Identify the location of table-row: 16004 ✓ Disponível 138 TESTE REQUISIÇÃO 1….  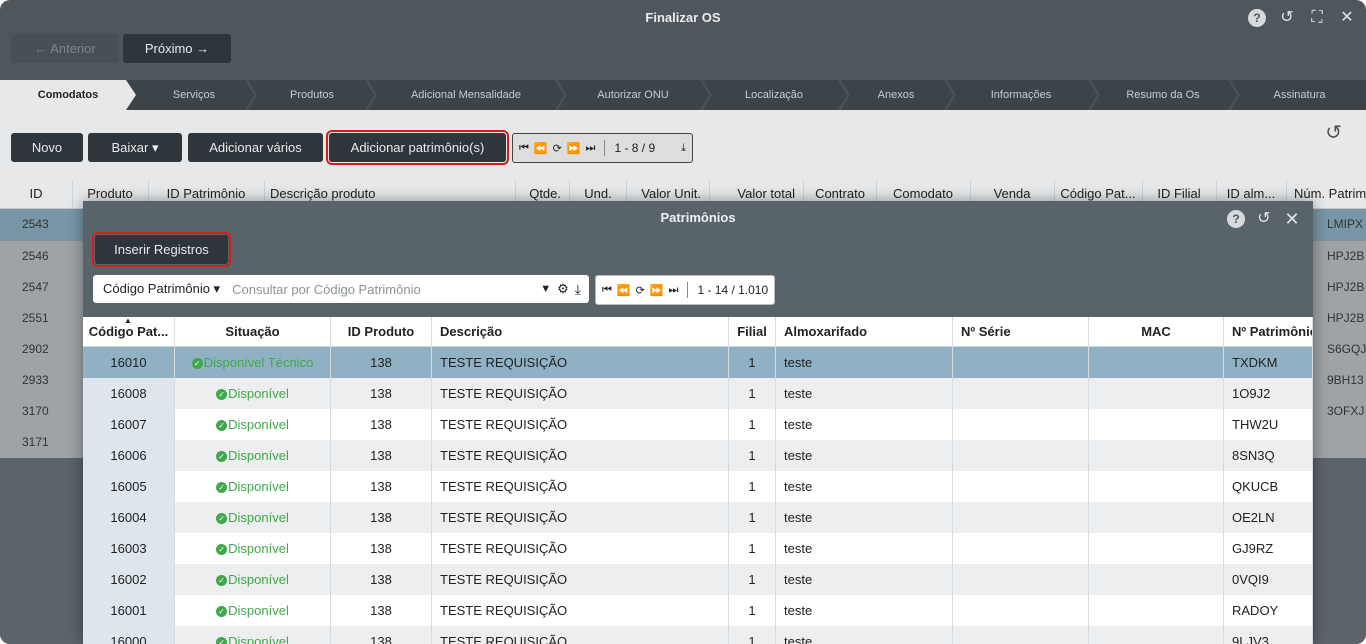
(698, 517).